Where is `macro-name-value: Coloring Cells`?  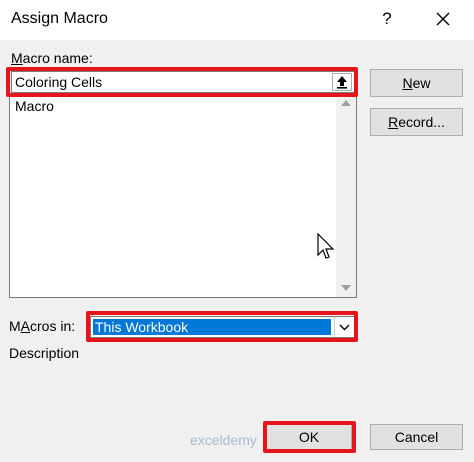
macro-name-value: Coloring Cells is located at coordinates (59, 82).